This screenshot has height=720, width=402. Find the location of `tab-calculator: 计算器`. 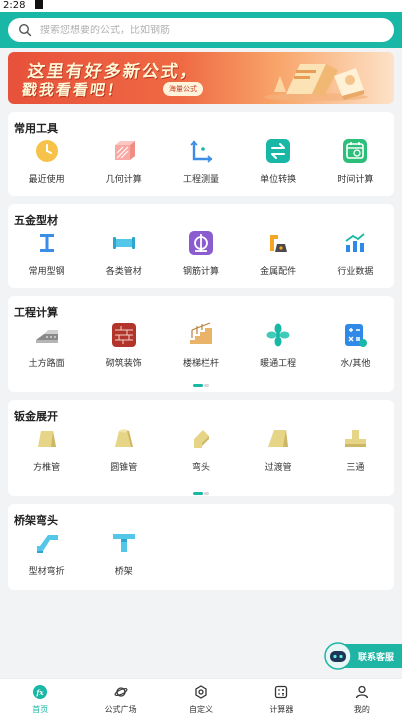

tab-calculator: 计算器 is located at coordinates (281, 699).